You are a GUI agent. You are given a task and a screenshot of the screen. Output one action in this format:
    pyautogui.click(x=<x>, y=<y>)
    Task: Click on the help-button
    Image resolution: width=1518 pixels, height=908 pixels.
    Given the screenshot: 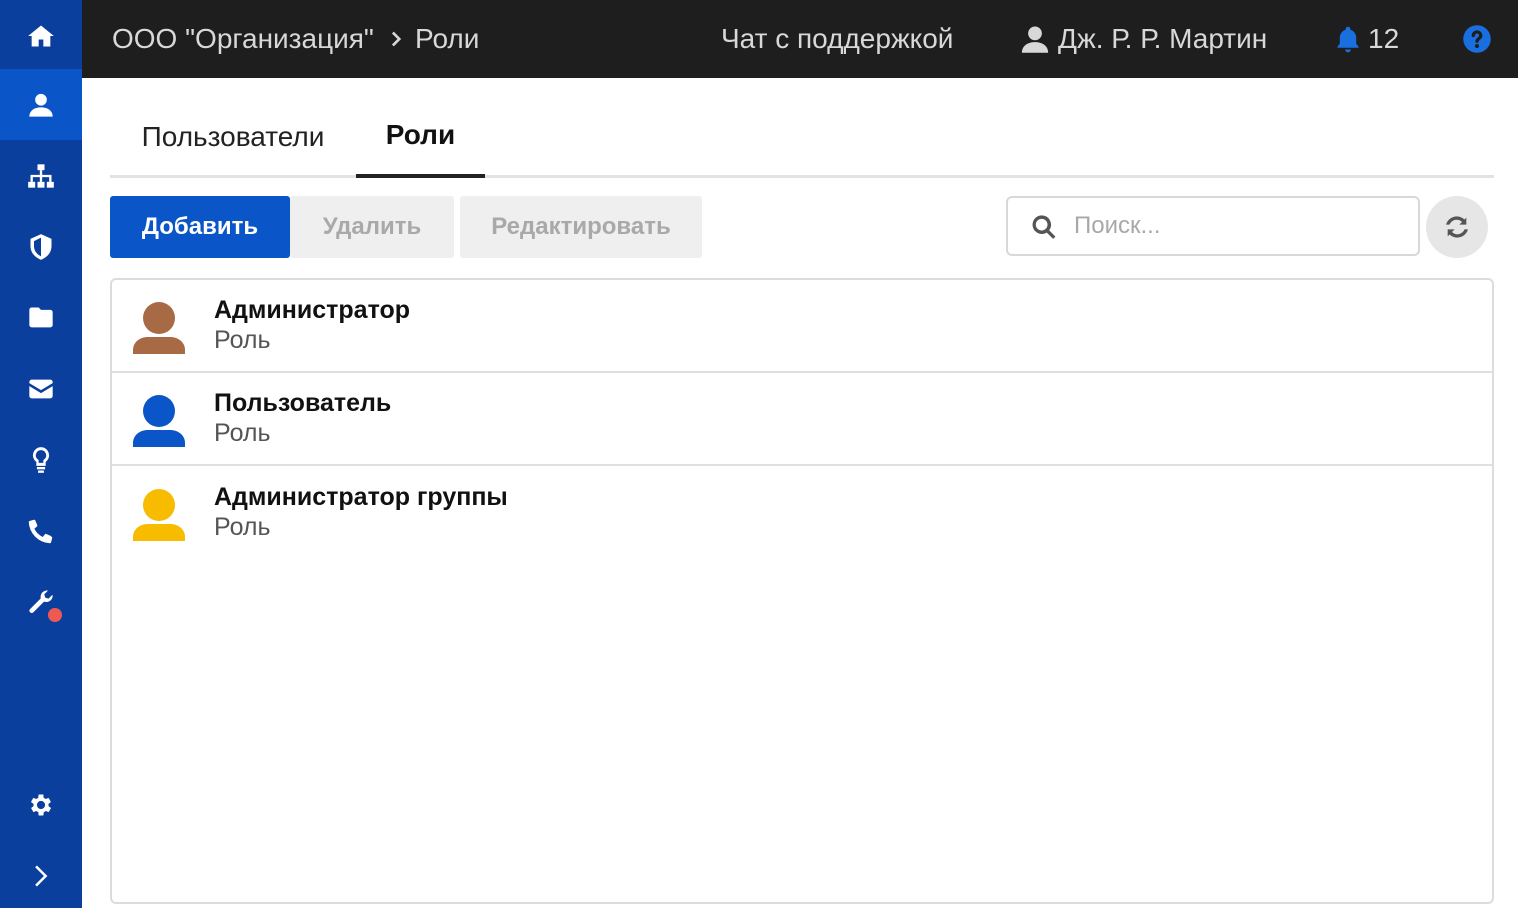 What is the action you would take?
    pyautogui.click(x=1477, y=39)
    